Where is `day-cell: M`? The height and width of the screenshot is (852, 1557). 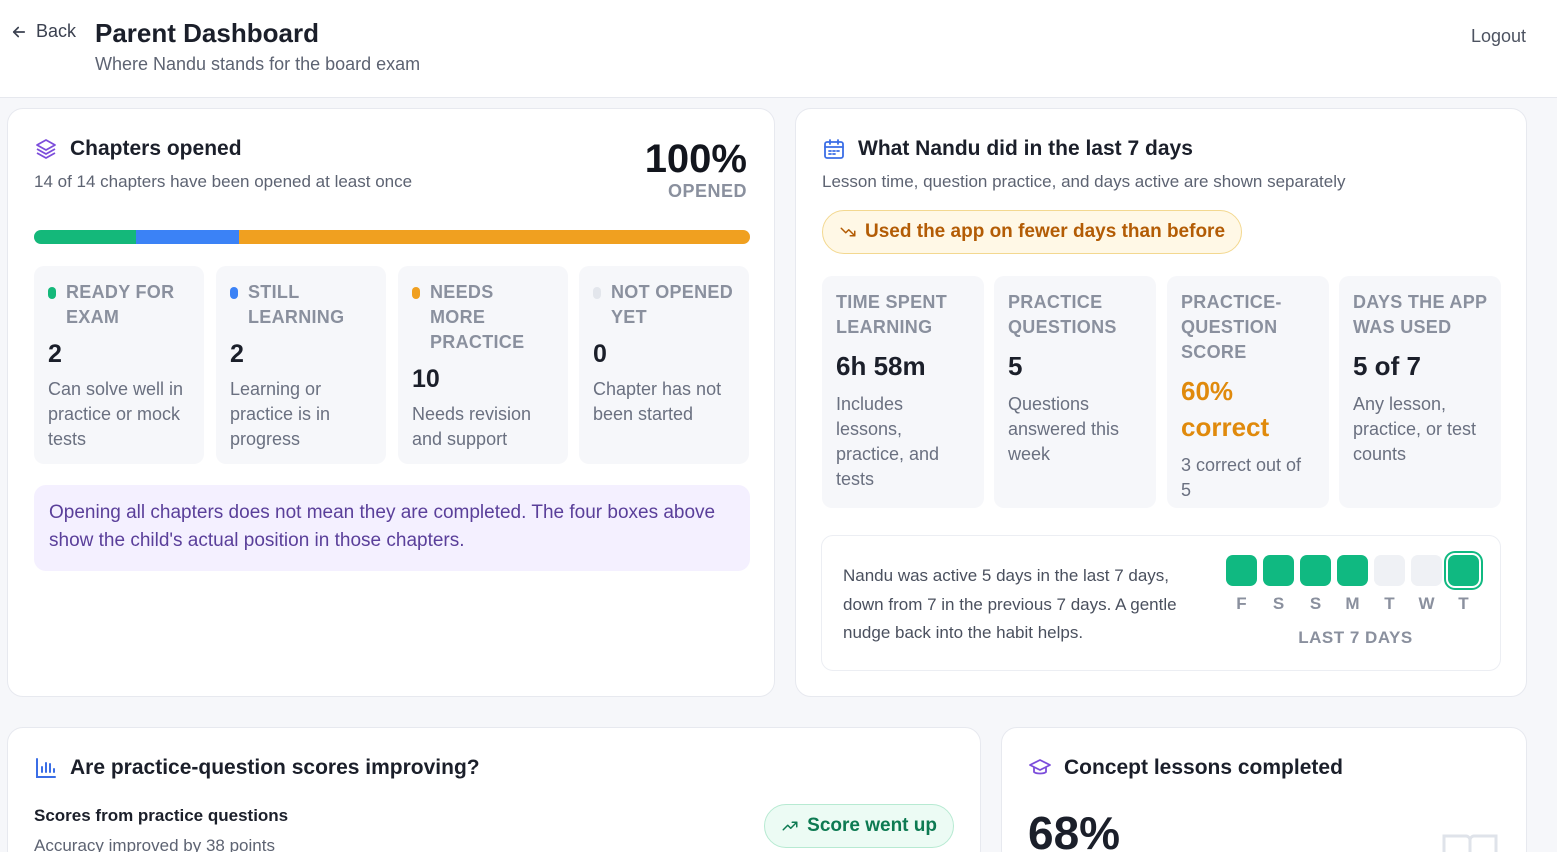 day-cell: M is located at coordinates (1352, 584).